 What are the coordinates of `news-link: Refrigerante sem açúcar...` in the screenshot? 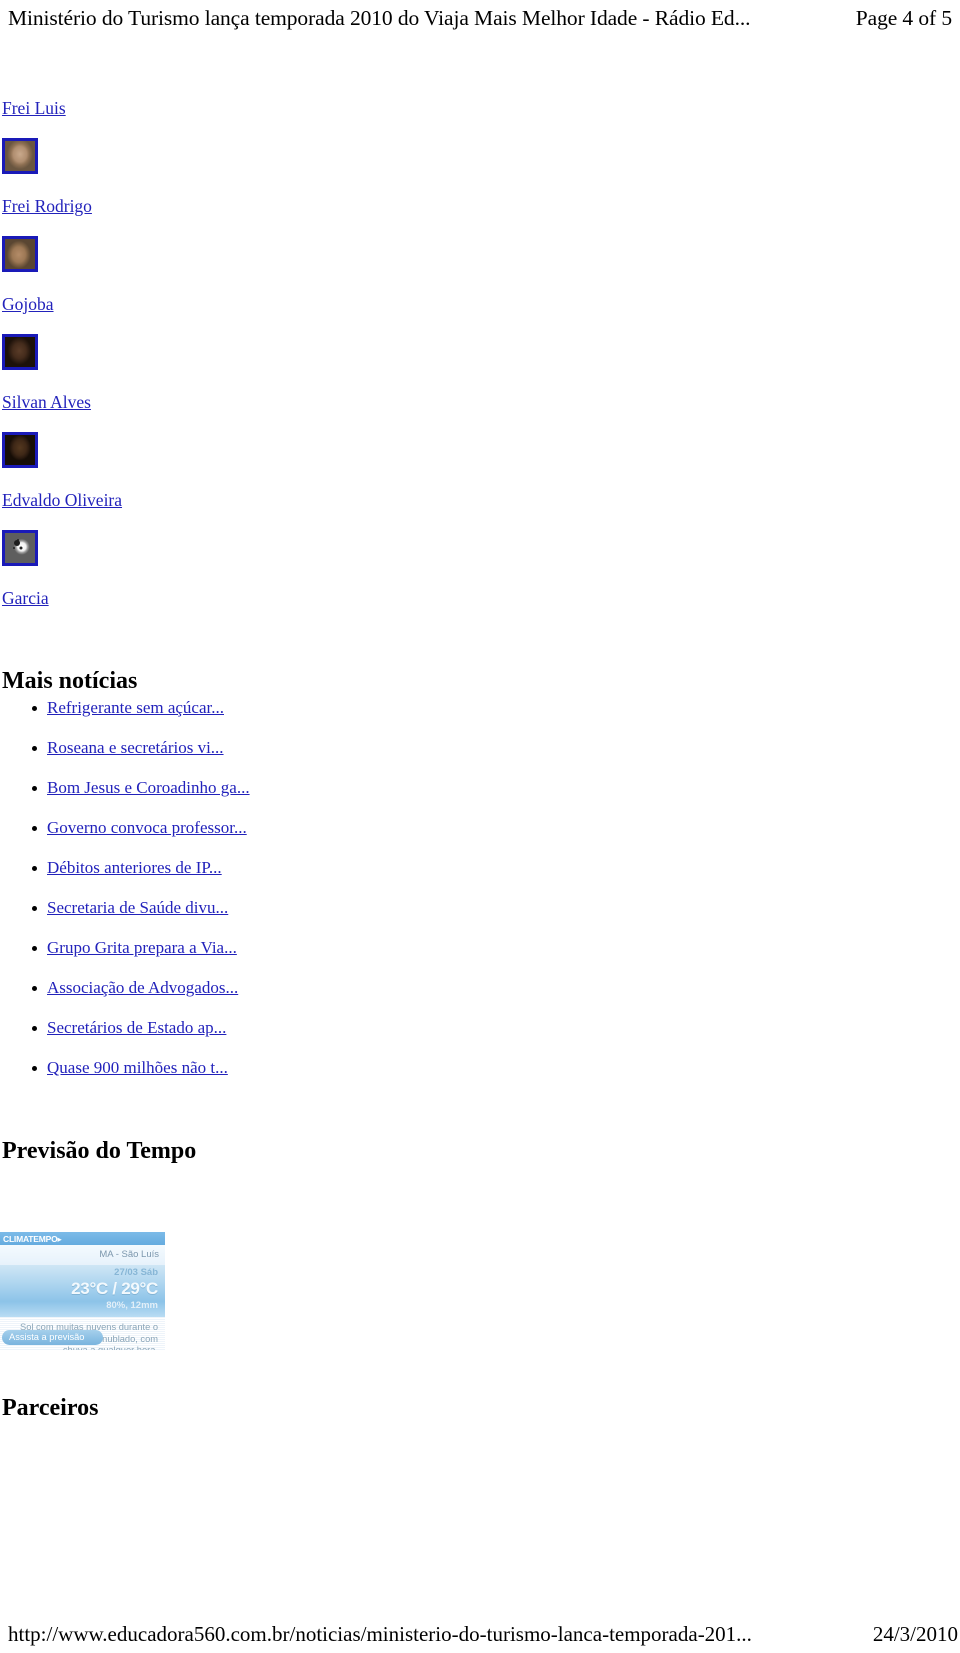 It's located at (135, 707).